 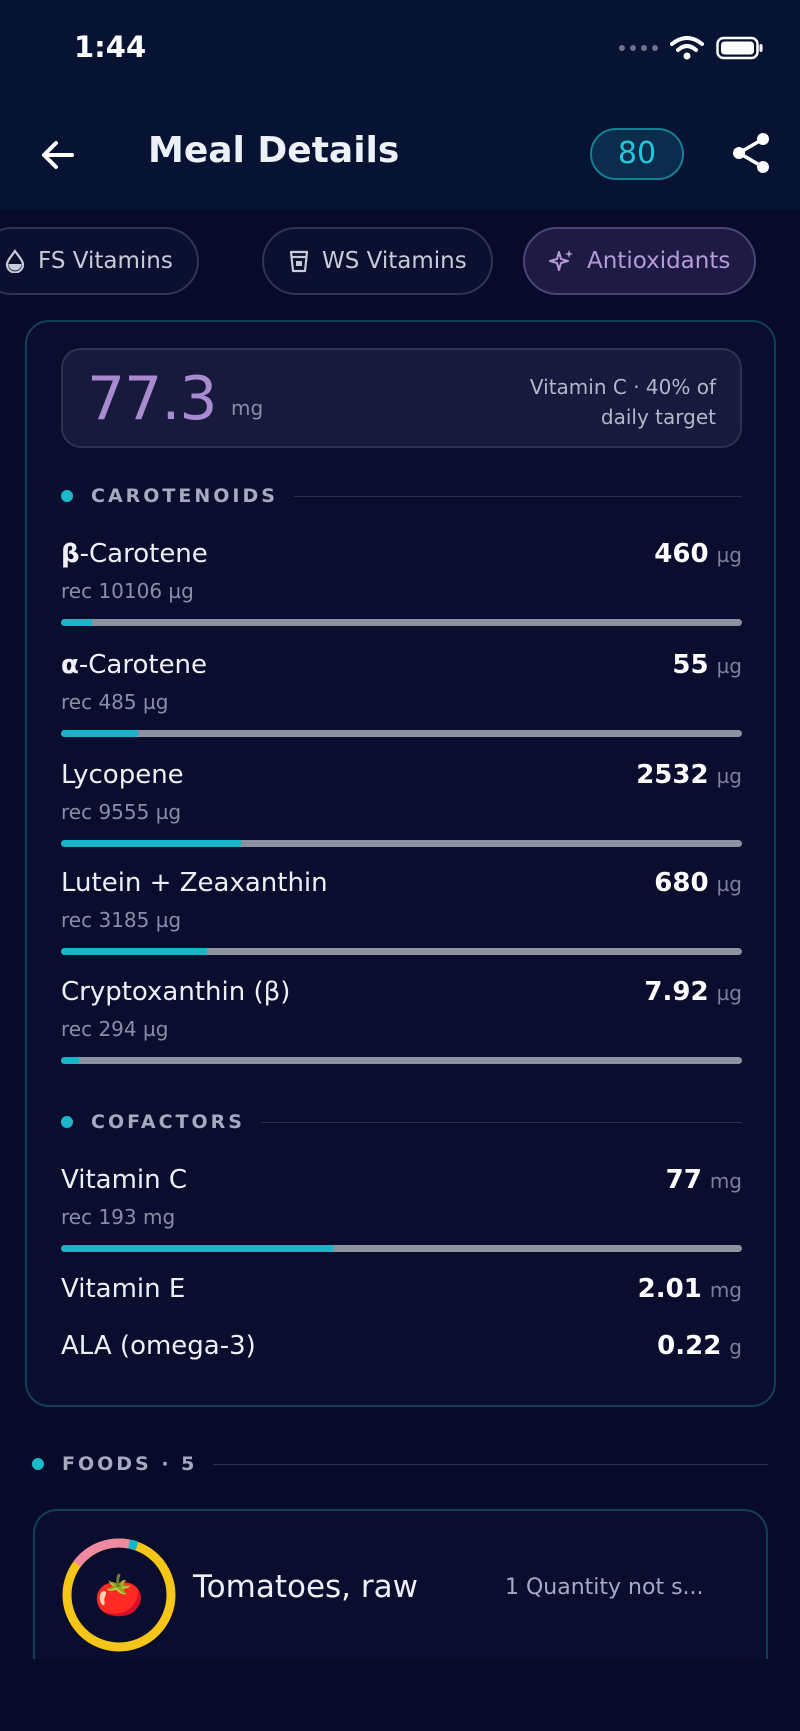 I want to click on bottom-fade, so click(x=400, y=1695).